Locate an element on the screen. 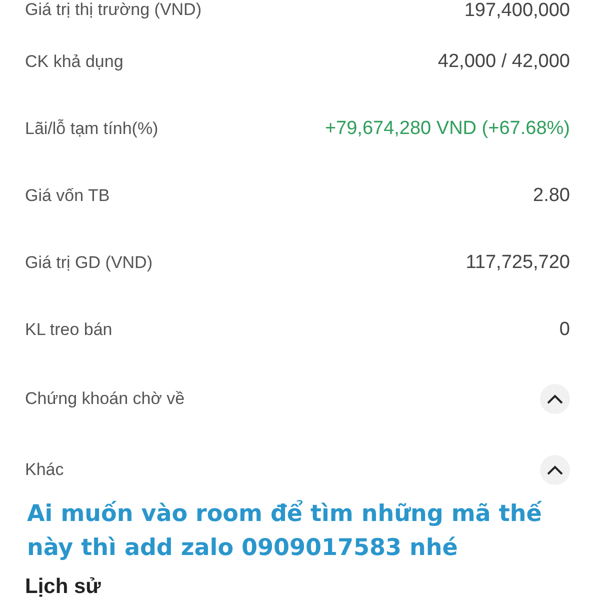 This screenshot has height=600, width=600. detail-value: 42,000 / 42,000 is located at coordinates (504, 61).